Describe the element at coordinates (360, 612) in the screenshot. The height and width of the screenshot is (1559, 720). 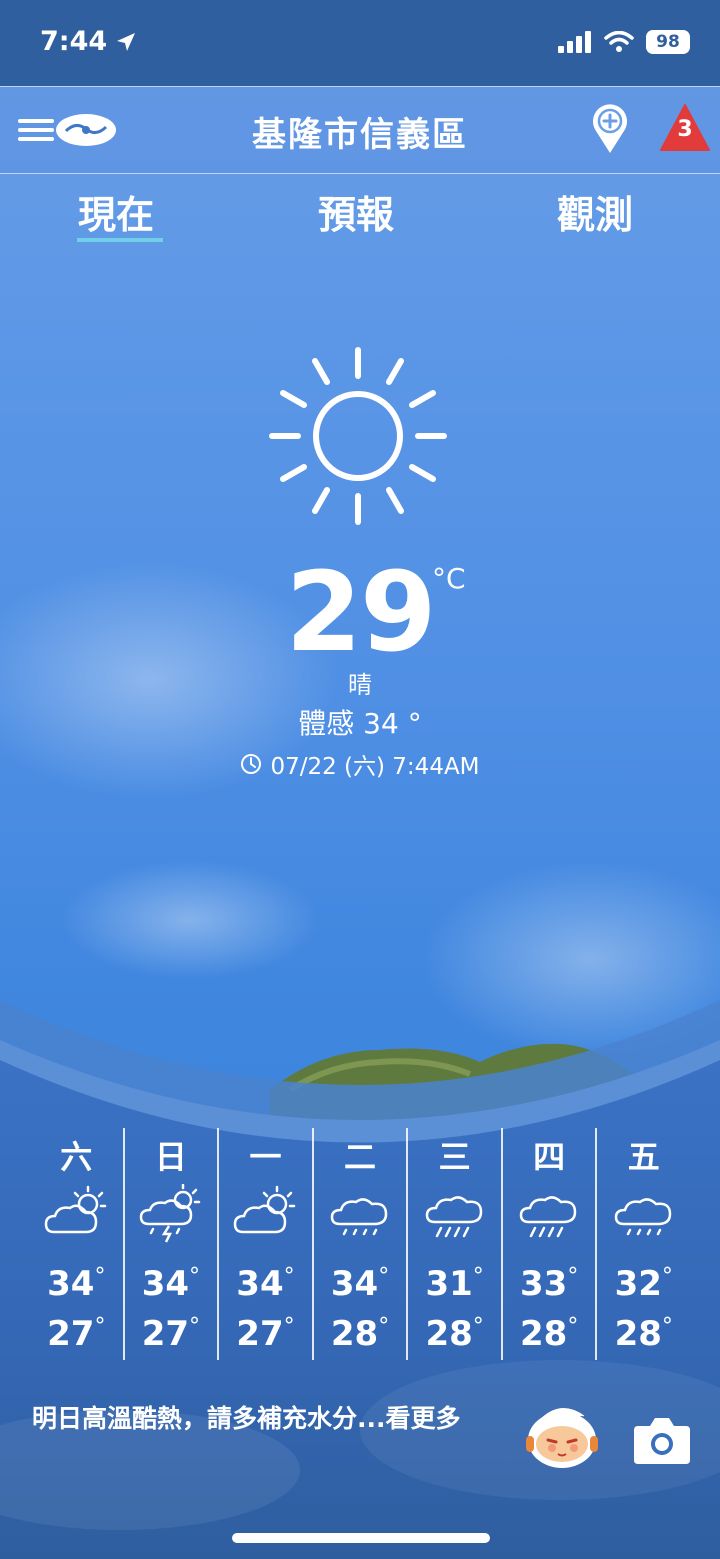
I see `current-temperature: 29` at that location.